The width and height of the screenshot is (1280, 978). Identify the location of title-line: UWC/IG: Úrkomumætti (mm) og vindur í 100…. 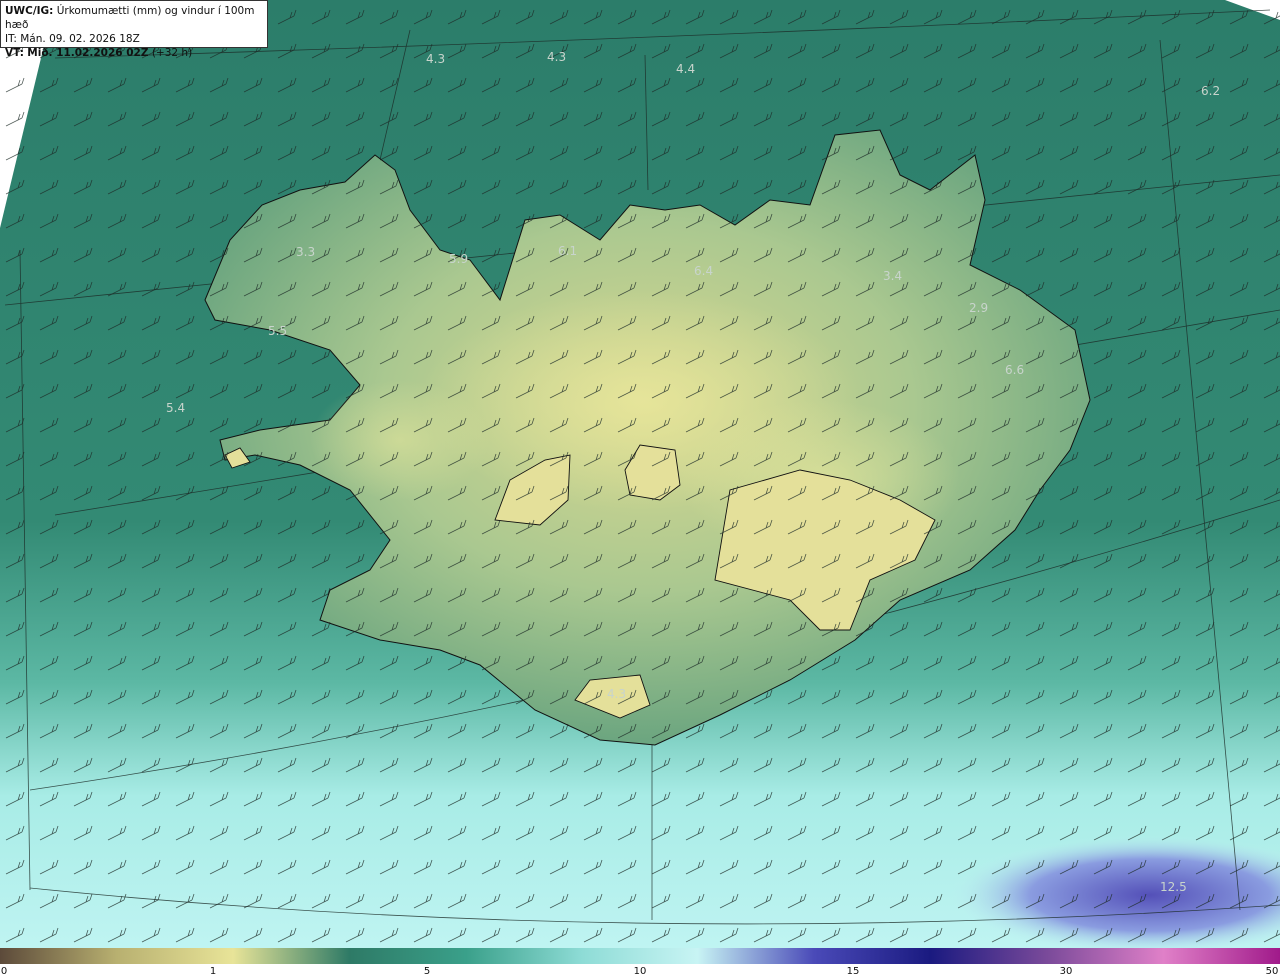
(134, 18).